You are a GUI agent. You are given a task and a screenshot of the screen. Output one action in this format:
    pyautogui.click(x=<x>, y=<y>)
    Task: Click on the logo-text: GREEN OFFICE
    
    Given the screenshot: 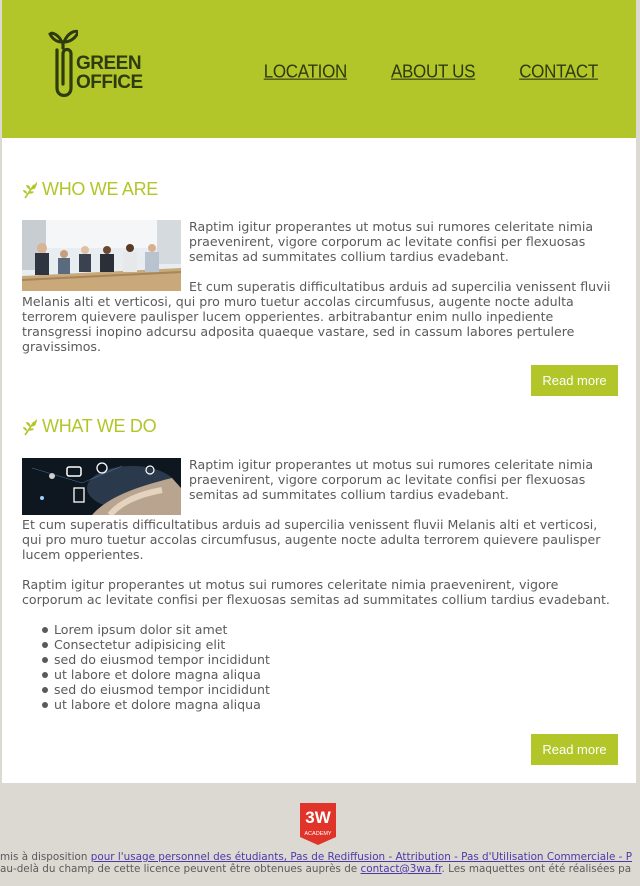 What is the action you would take?
    pyautogui.click(x=109, y=73)
    